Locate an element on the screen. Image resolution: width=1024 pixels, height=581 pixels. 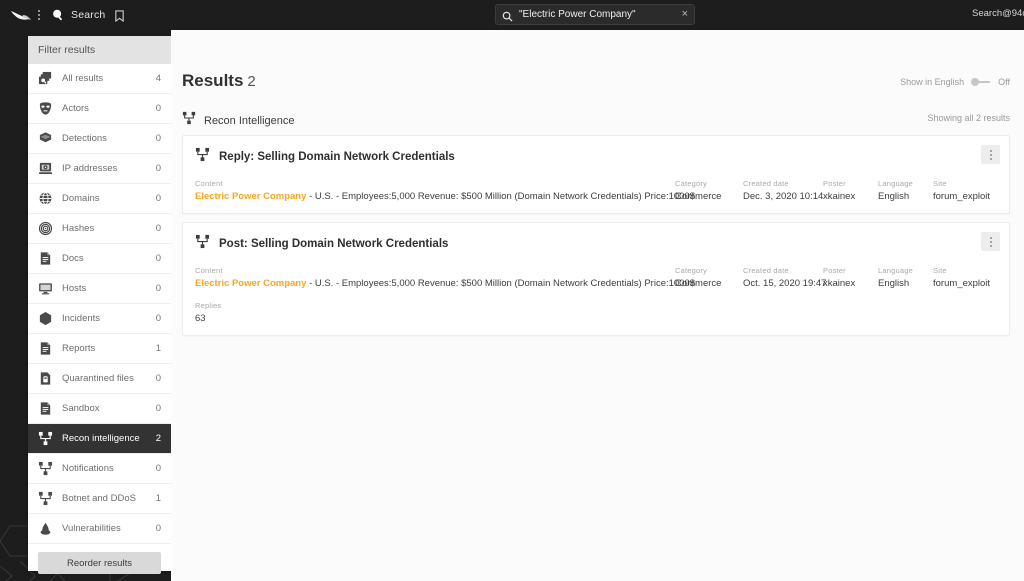
sidebar-item-sandbox: Sandbox 0 is located at coordinates (99, 409).